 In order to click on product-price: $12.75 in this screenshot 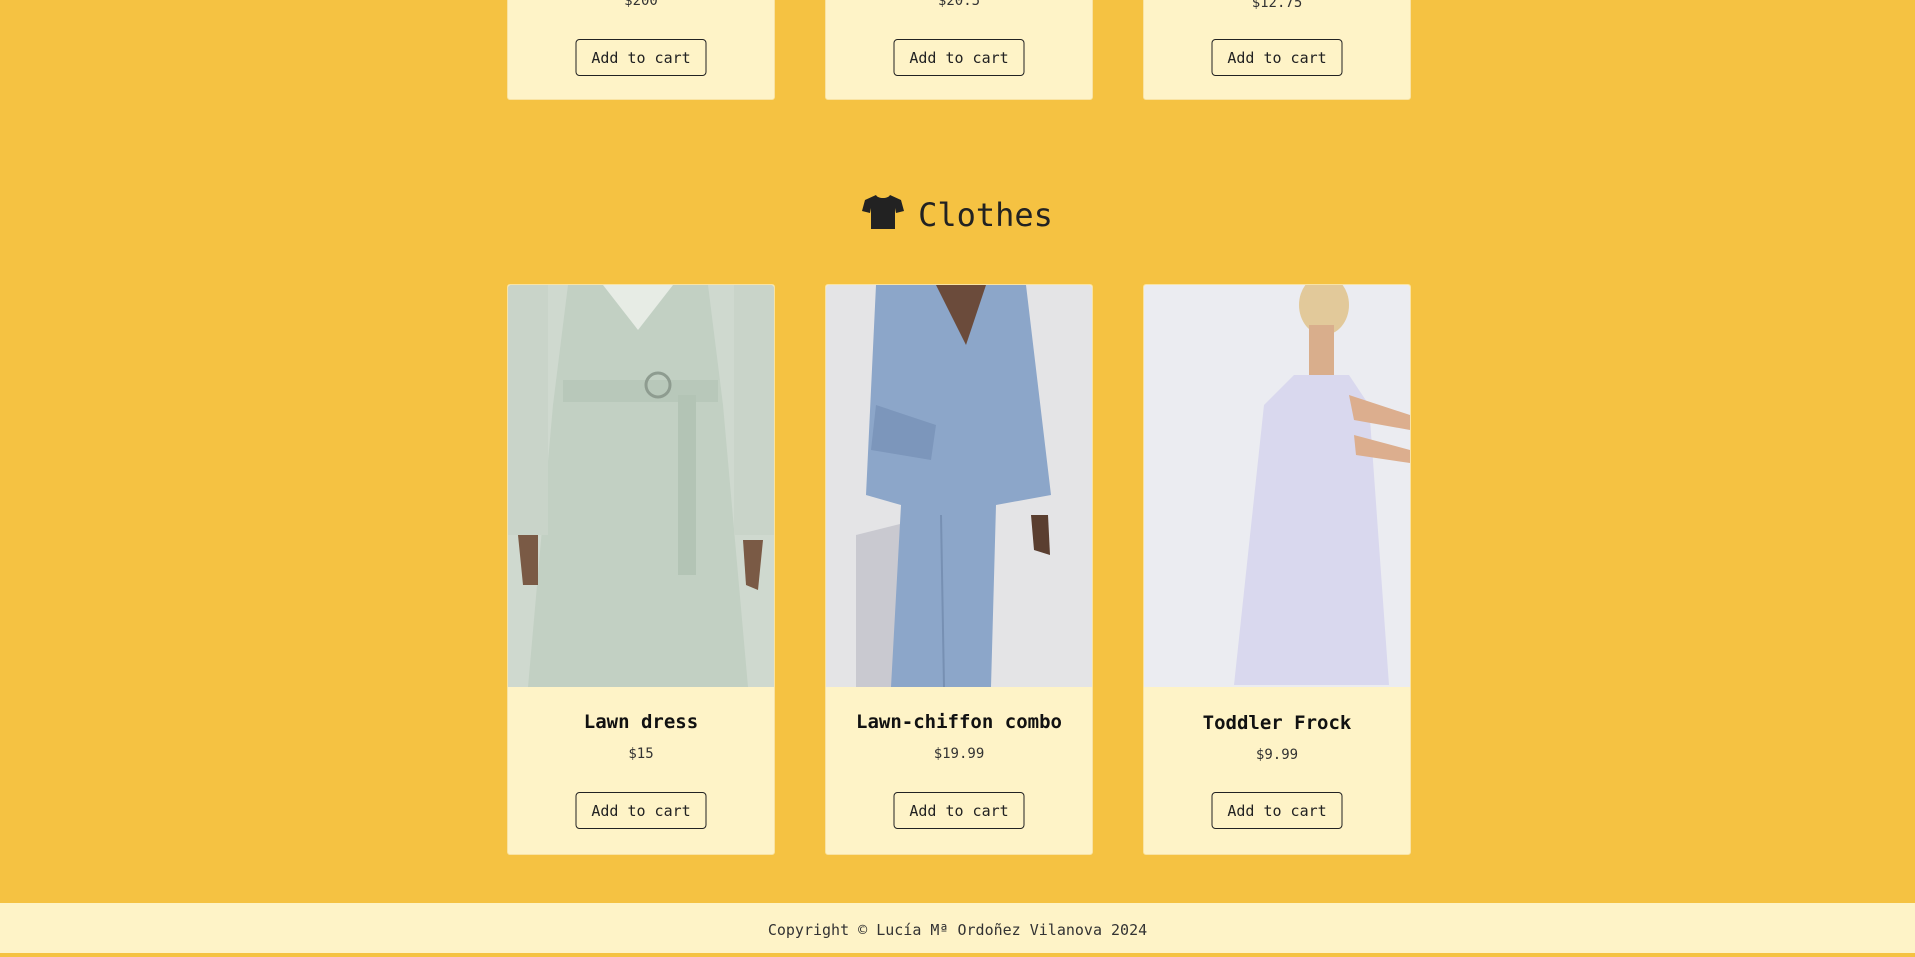, I will do `click(1277, 5)`.